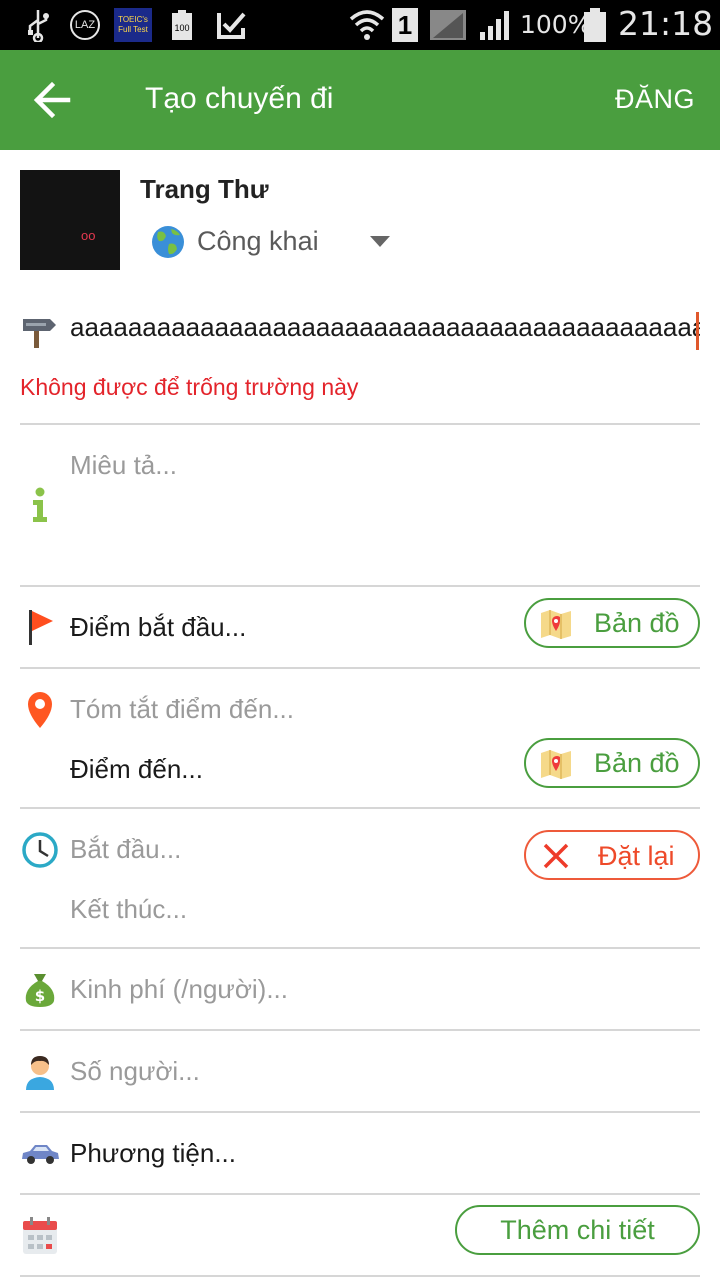  I want to click on signal-sim1-icon, so click(448, 25).